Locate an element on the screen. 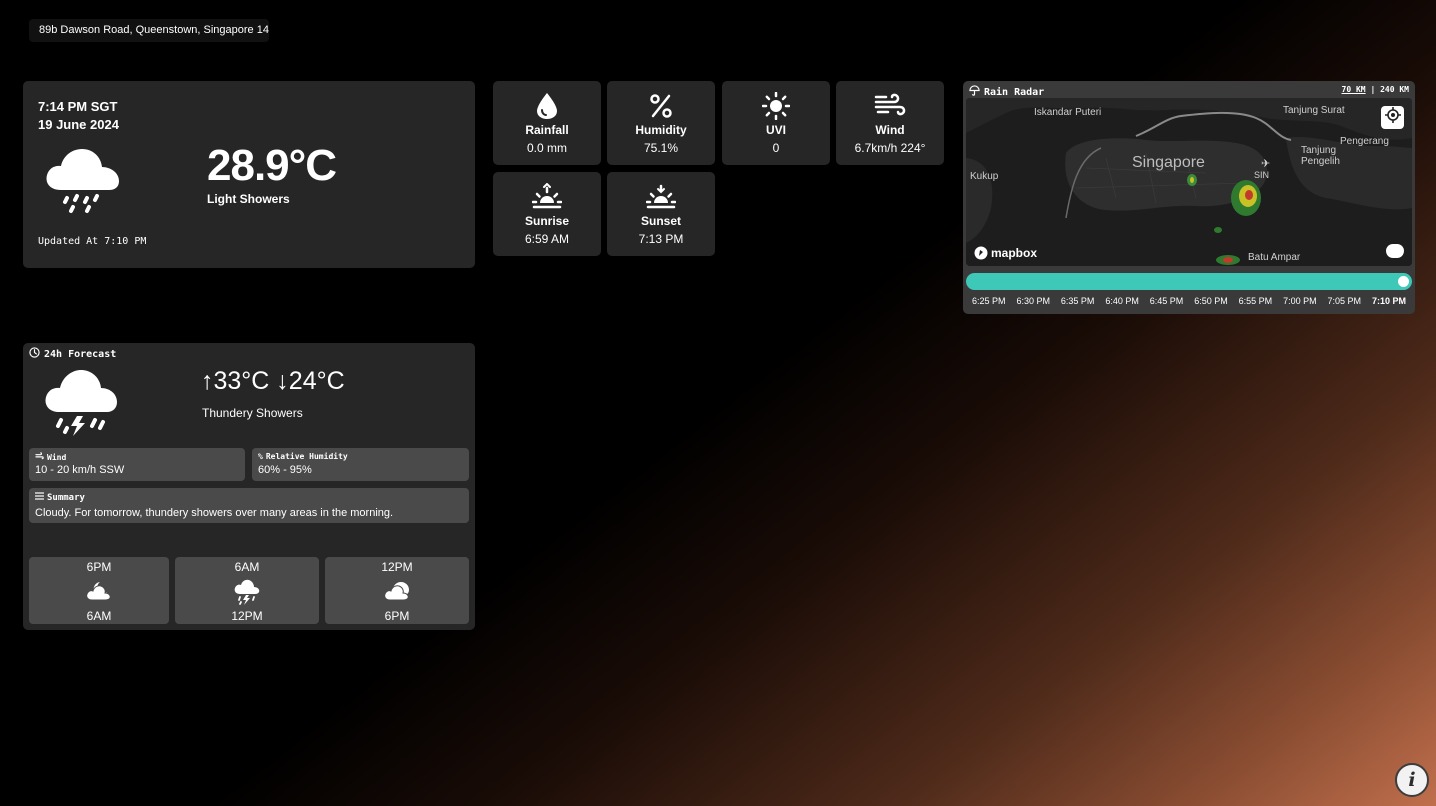 The image size is (1436, 806). time-tick: 6:40 PM is located at coordinates (1122, 301).